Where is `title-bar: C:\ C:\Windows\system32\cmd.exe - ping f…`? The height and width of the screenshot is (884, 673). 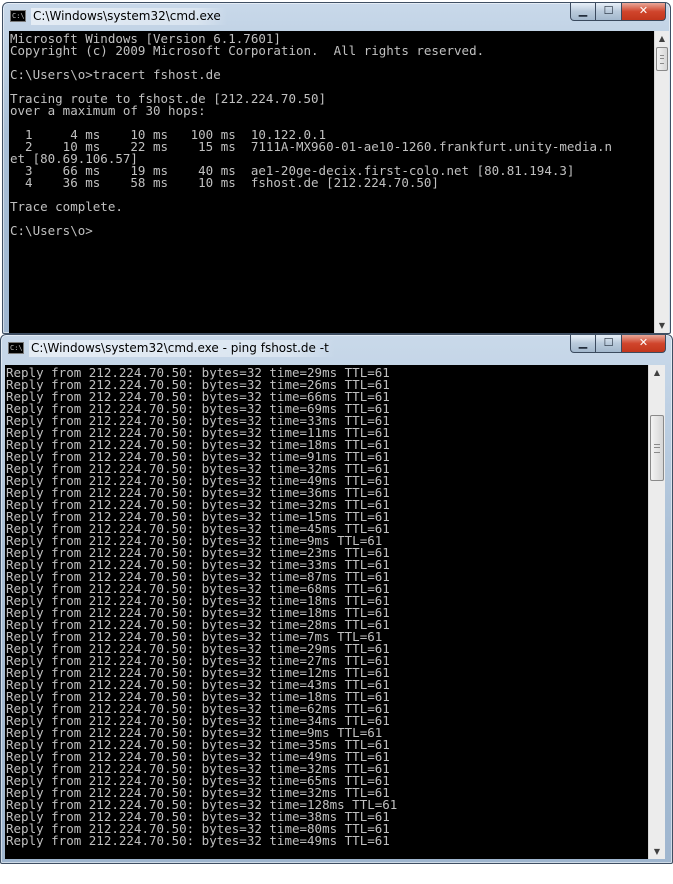
title-bar: C:\ C:\Windows\system32\cmd.exe - ping f… is located at coordinates (336, 348).